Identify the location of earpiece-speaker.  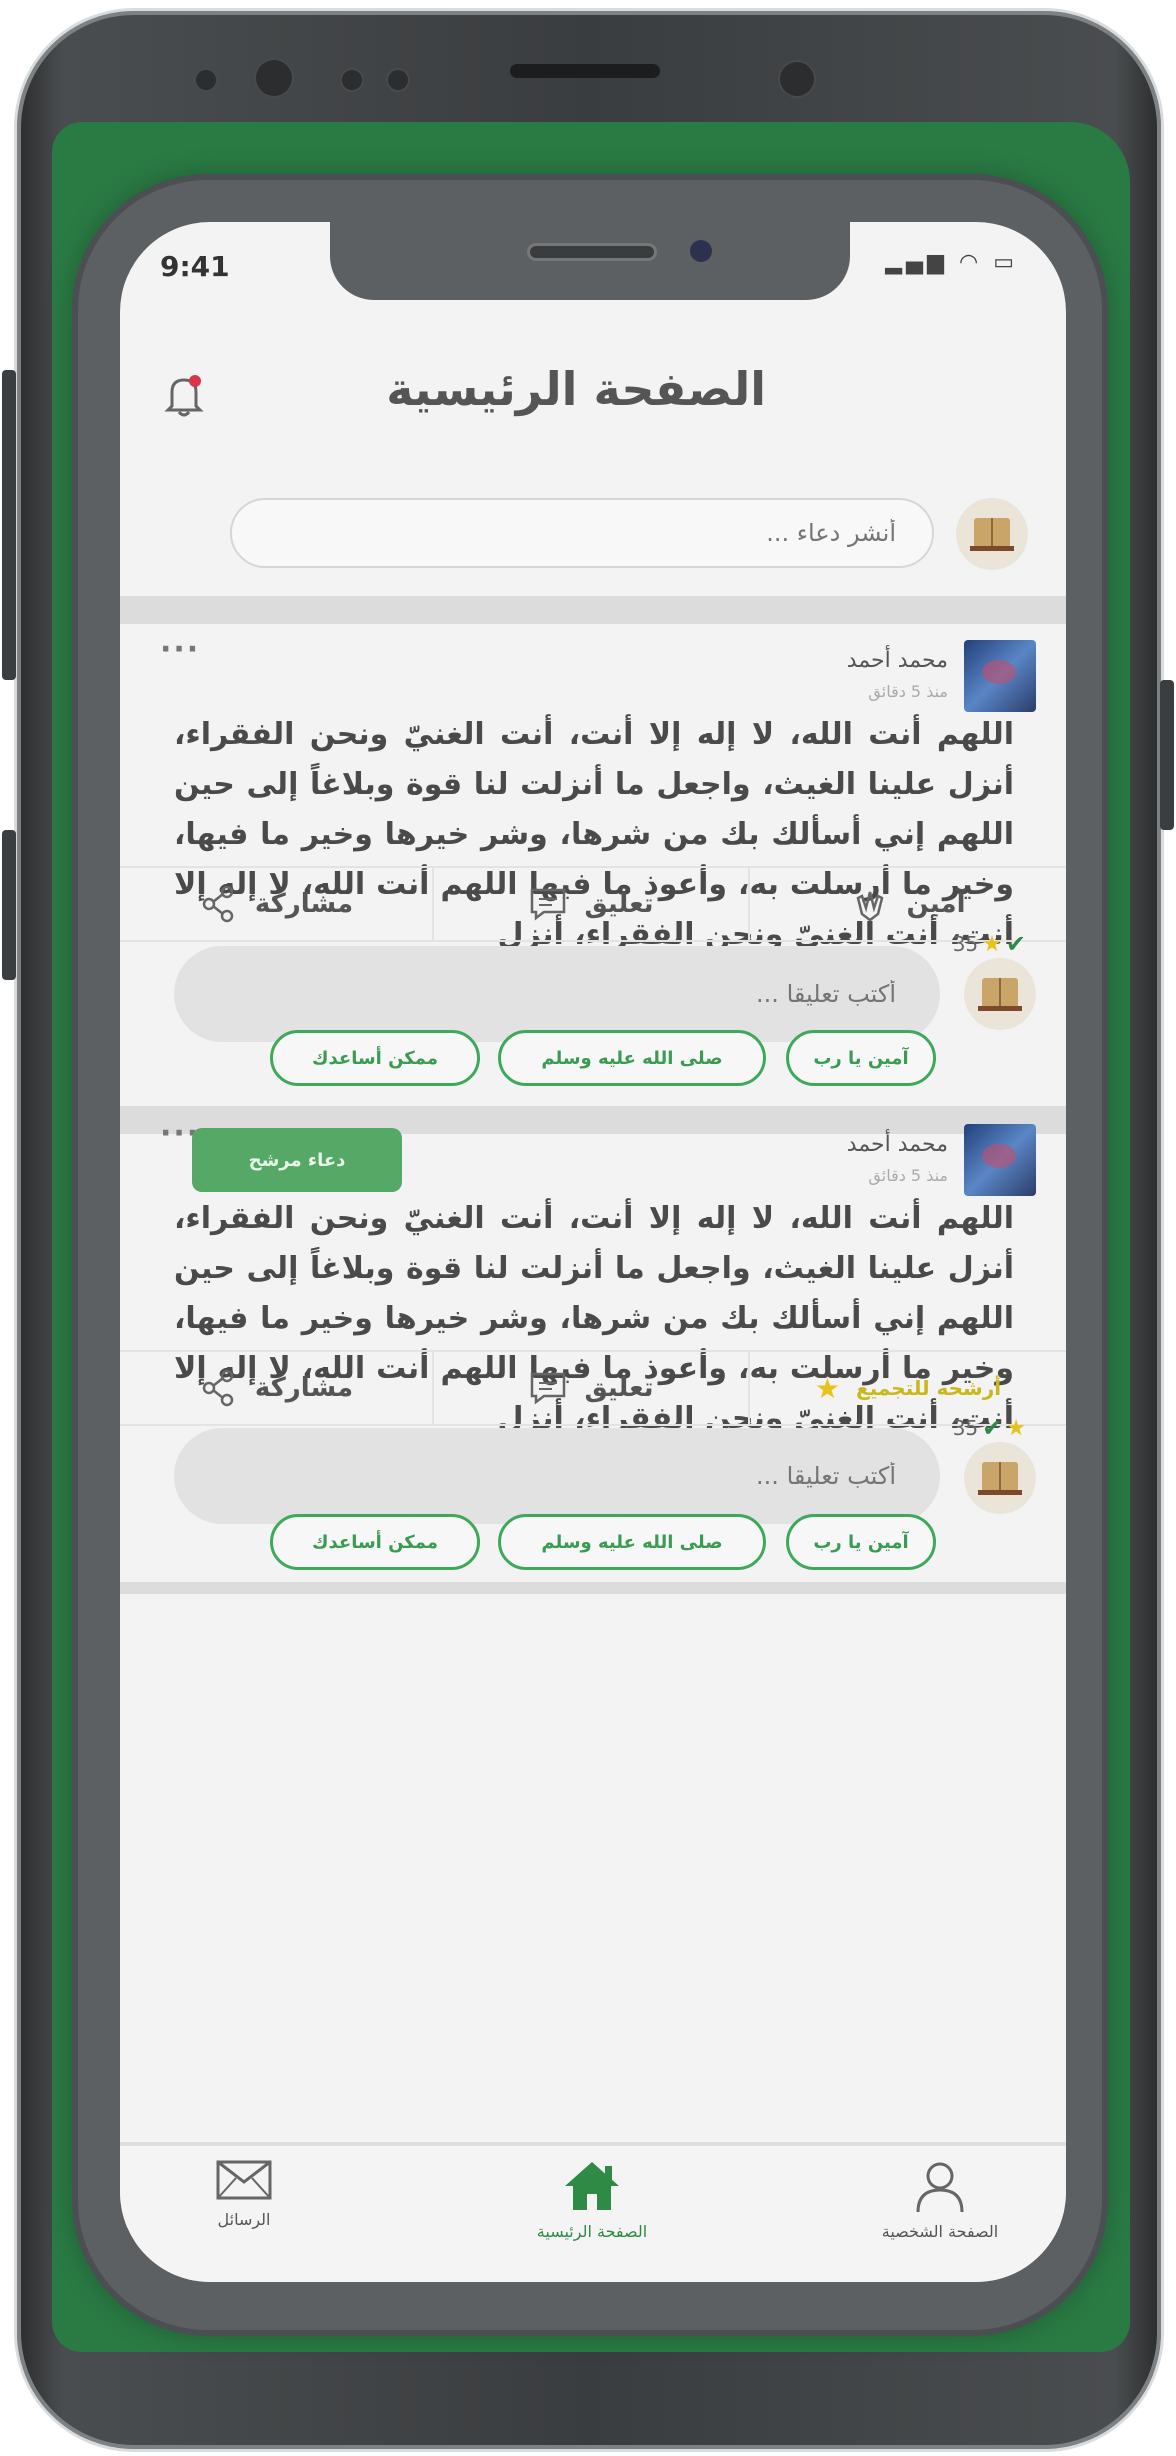
(585, 71).